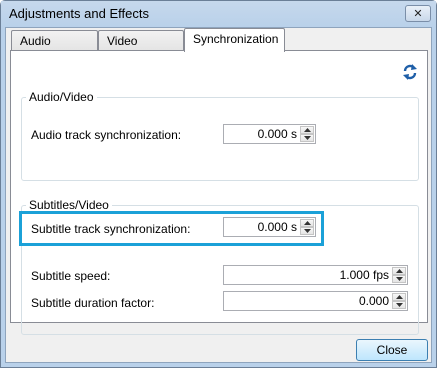  Describe the element at coordinates (171, 228) in the screenshot. I see `subtitle-track-highlight-box` at that location.